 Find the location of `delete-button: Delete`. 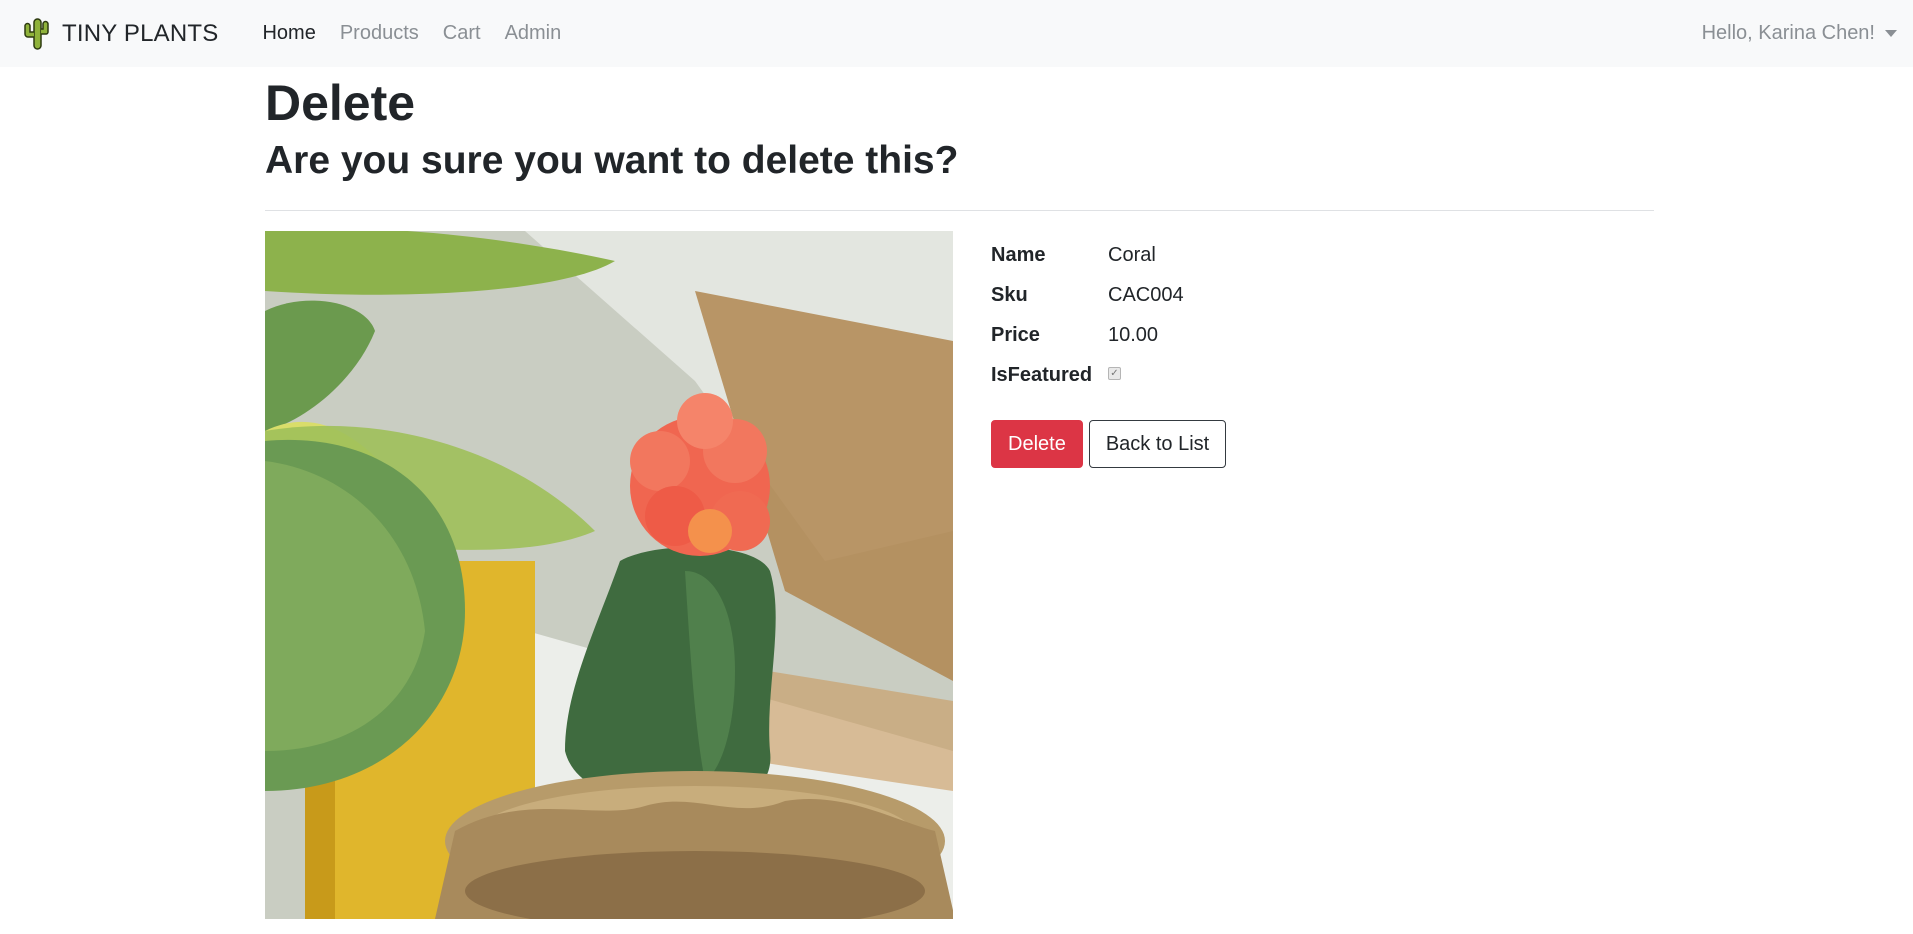

delete-button: Delete is located at coordinates (1037, 444).